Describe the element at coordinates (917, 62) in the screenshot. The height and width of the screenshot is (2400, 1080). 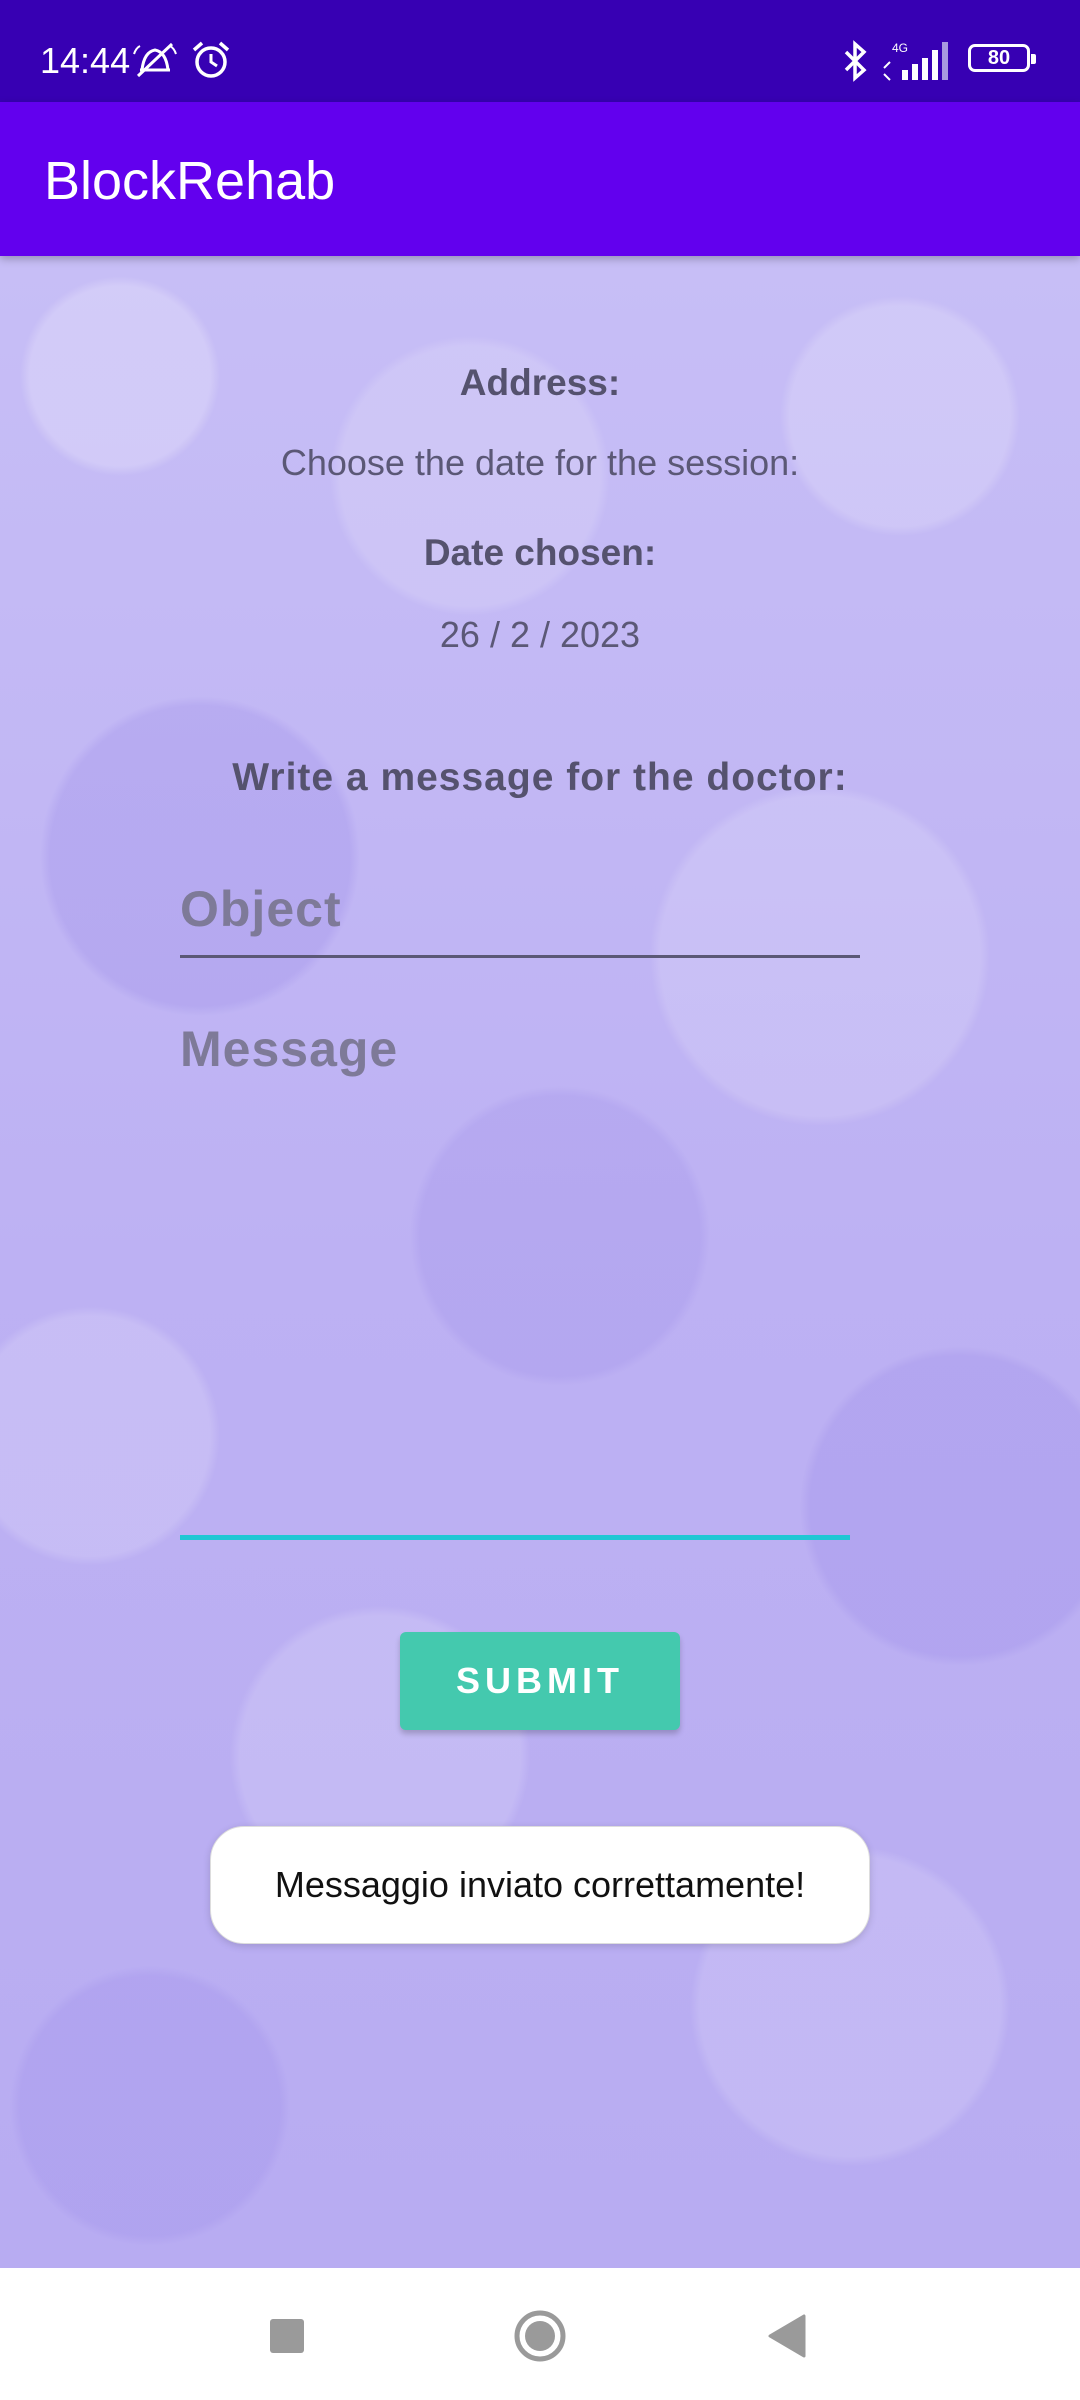
I see `signal-icon: 4G` at that location.